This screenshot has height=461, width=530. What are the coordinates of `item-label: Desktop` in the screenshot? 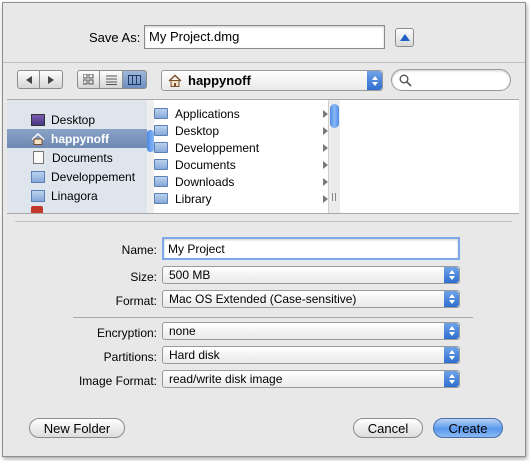 It's located at (197, 130).